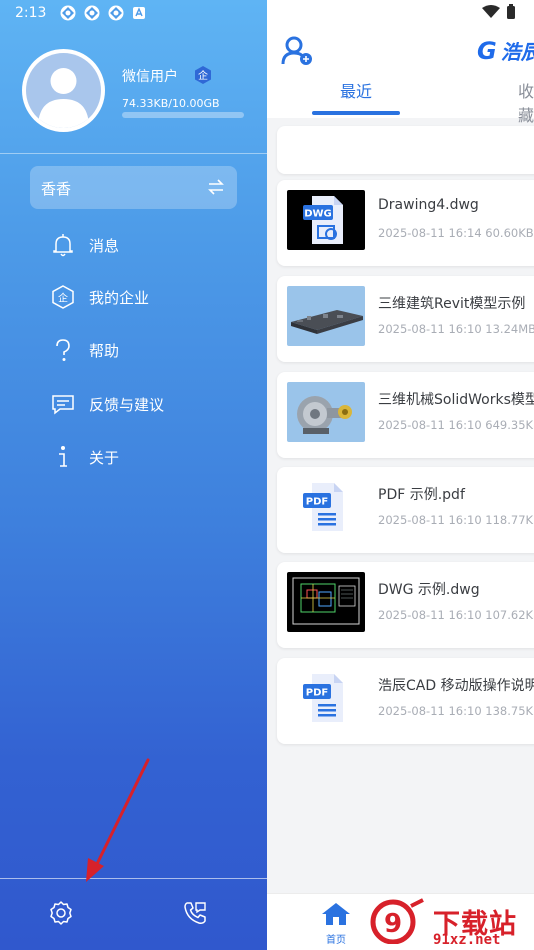 The height and width of the screenshot is (950, 534). I want to click on menu-item-about: 关于, so click(84, 457).